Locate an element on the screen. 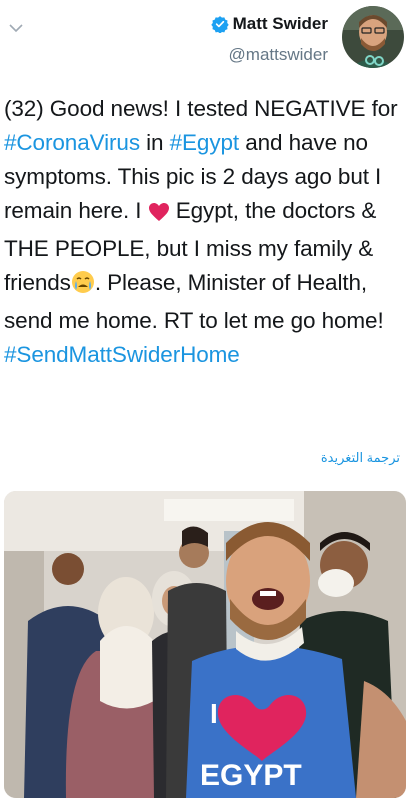 The width and height of the screenshot is (408, 800). crying-face-emoji is located at coordinates (83, 287).